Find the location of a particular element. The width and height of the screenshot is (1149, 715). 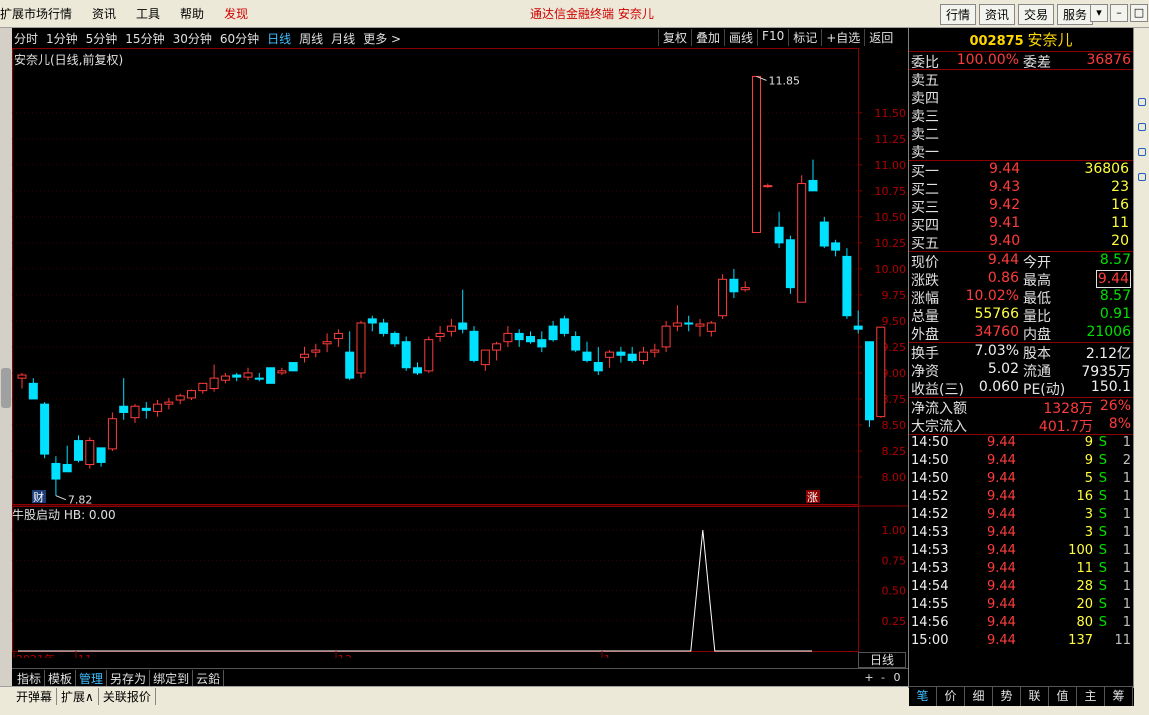

period-0: 分时 is located at coordinates (26, 38).